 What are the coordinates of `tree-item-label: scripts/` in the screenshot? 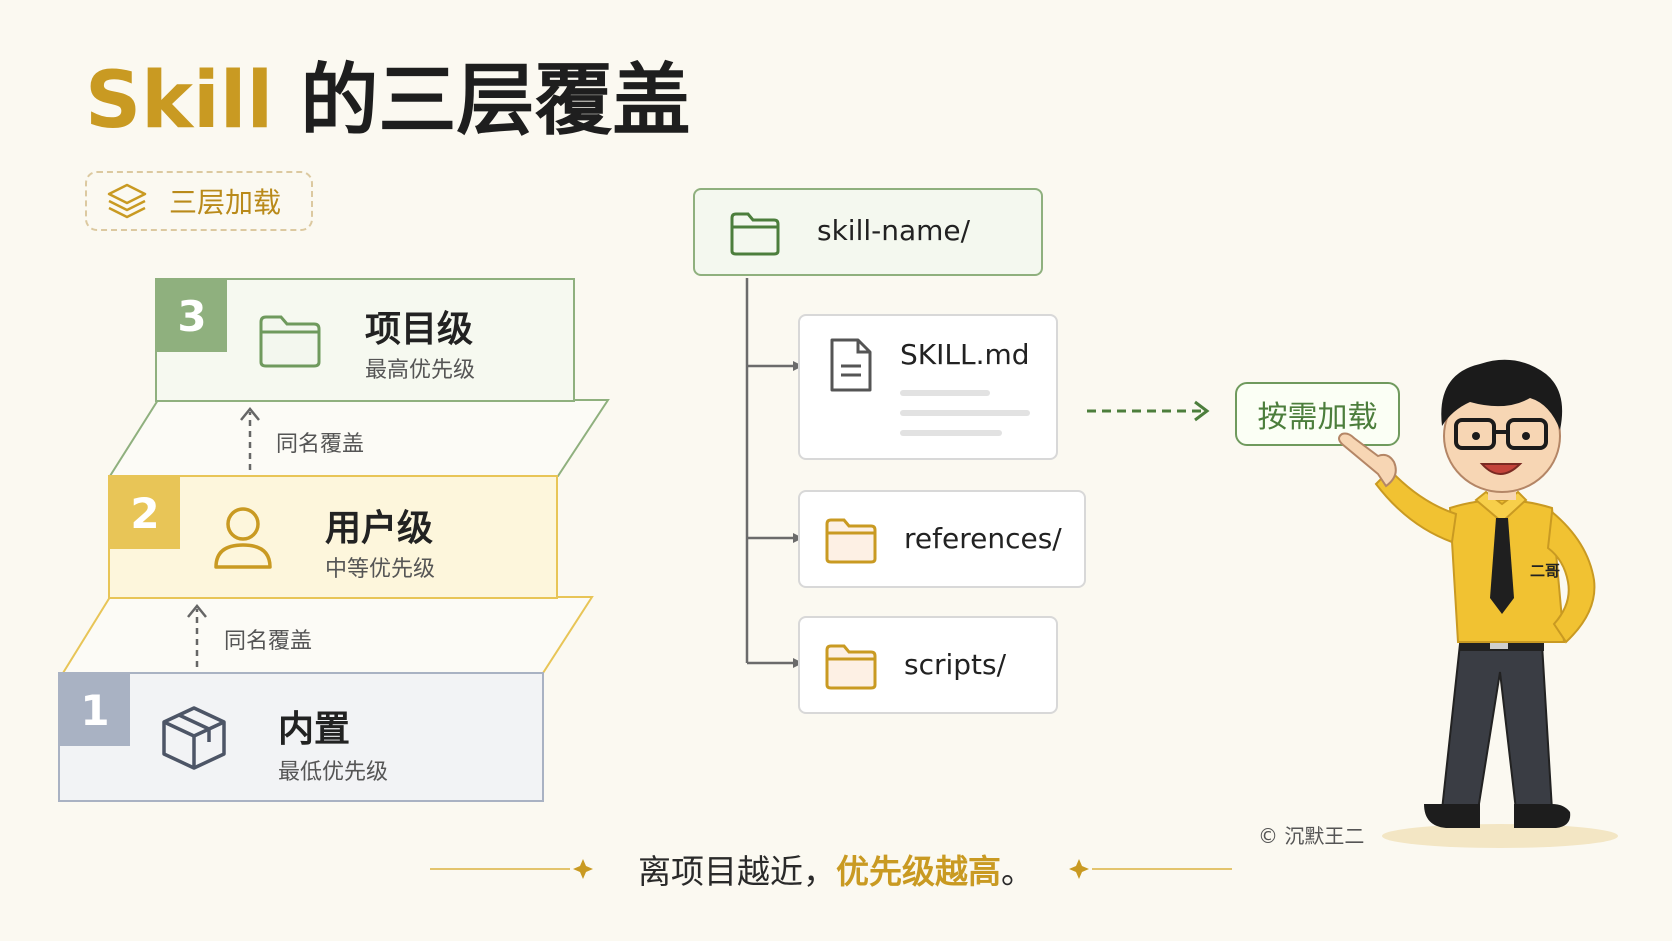 It's located at (955, 664).